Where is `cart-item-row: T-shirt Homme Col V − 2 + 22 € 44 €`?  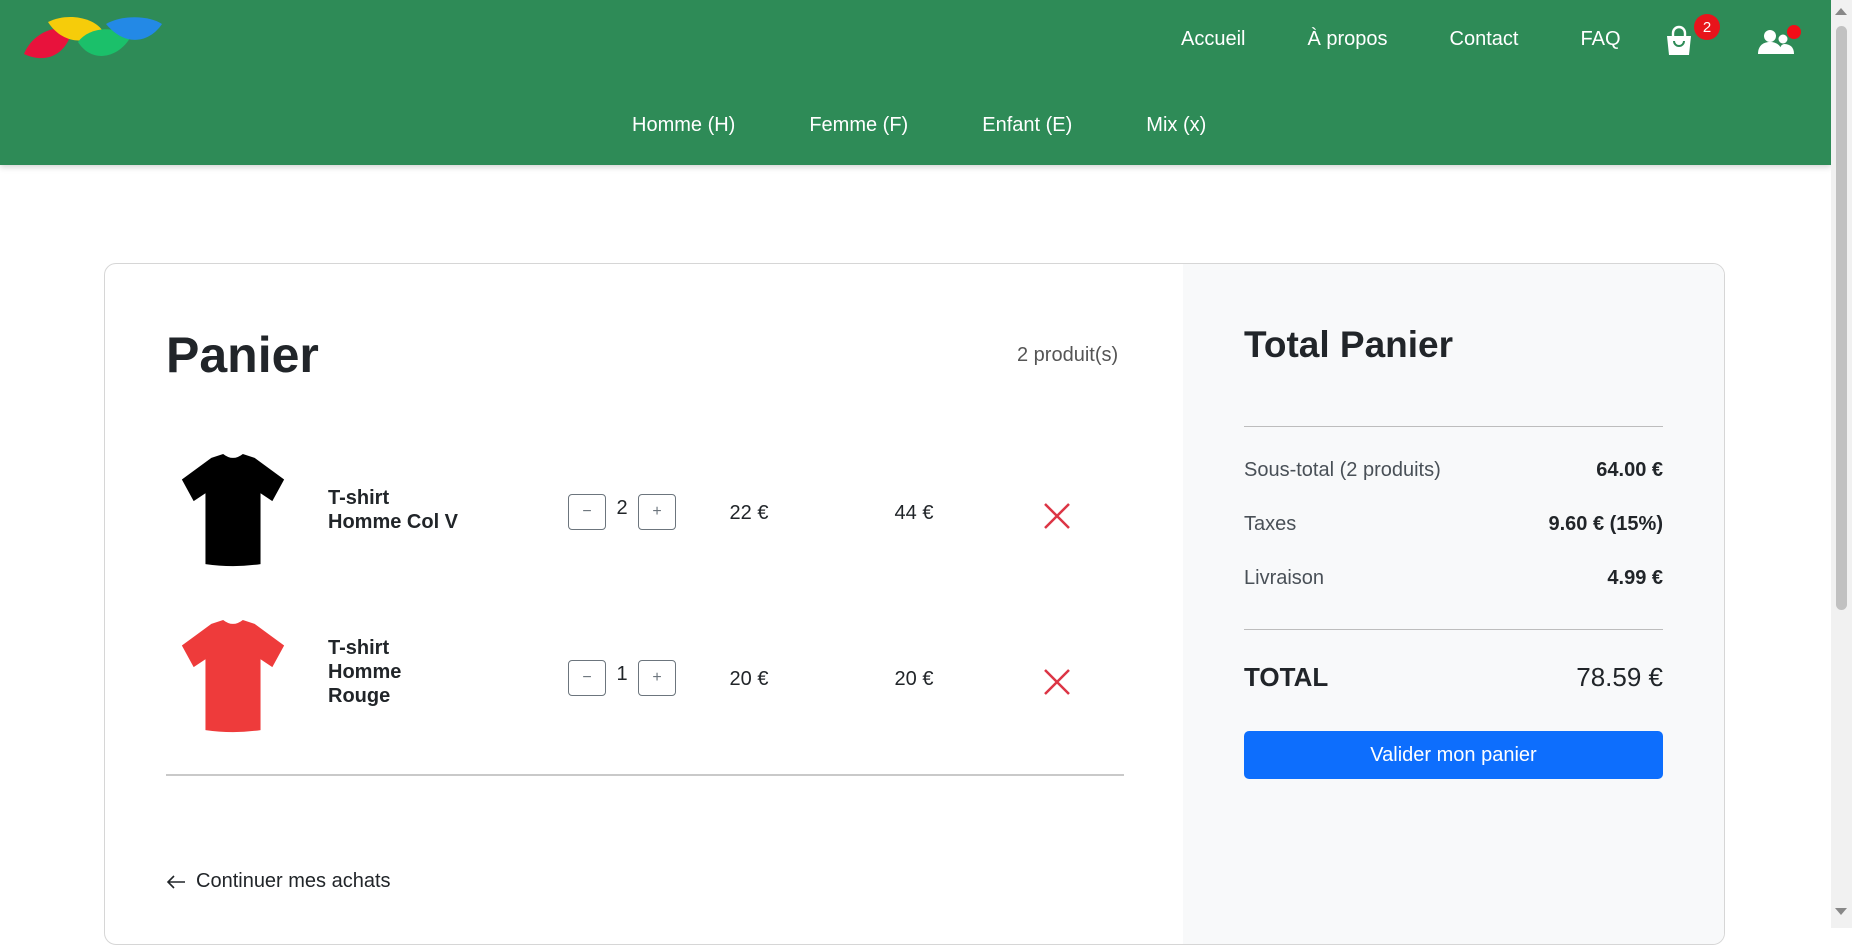 cart-item-row: T-shirt Homme Col V − 2 + 22 € 44 € is located at coordinates (645, 517).